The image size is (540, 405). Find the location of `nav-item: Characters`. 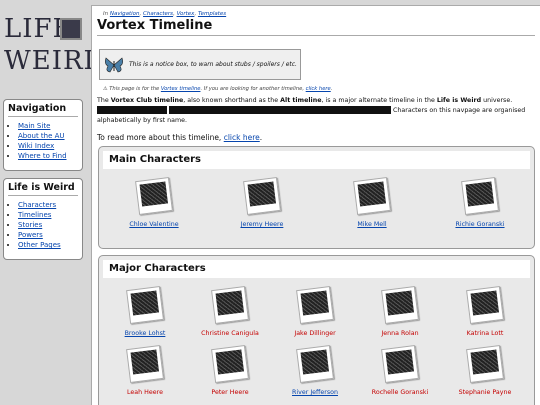

nav-item: Characters is located at coordinates (48, 205).